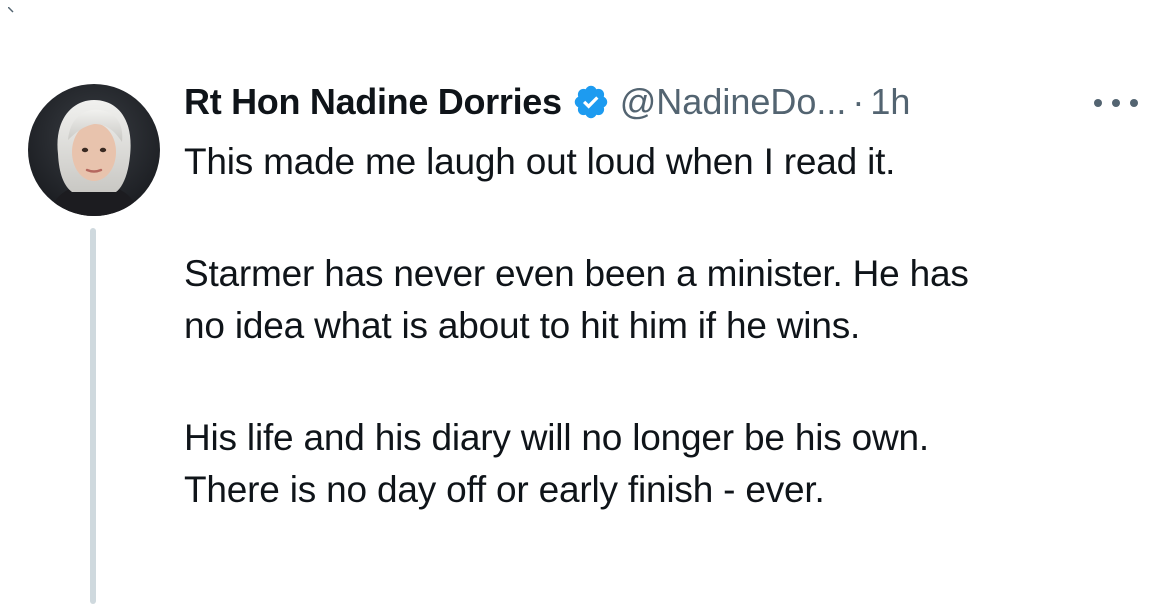  What do you see at coordinates (373, 102) in the screenshot?
I see `author-name: Rt Hon Nadine Dorries` at bounding box center [373, 102].